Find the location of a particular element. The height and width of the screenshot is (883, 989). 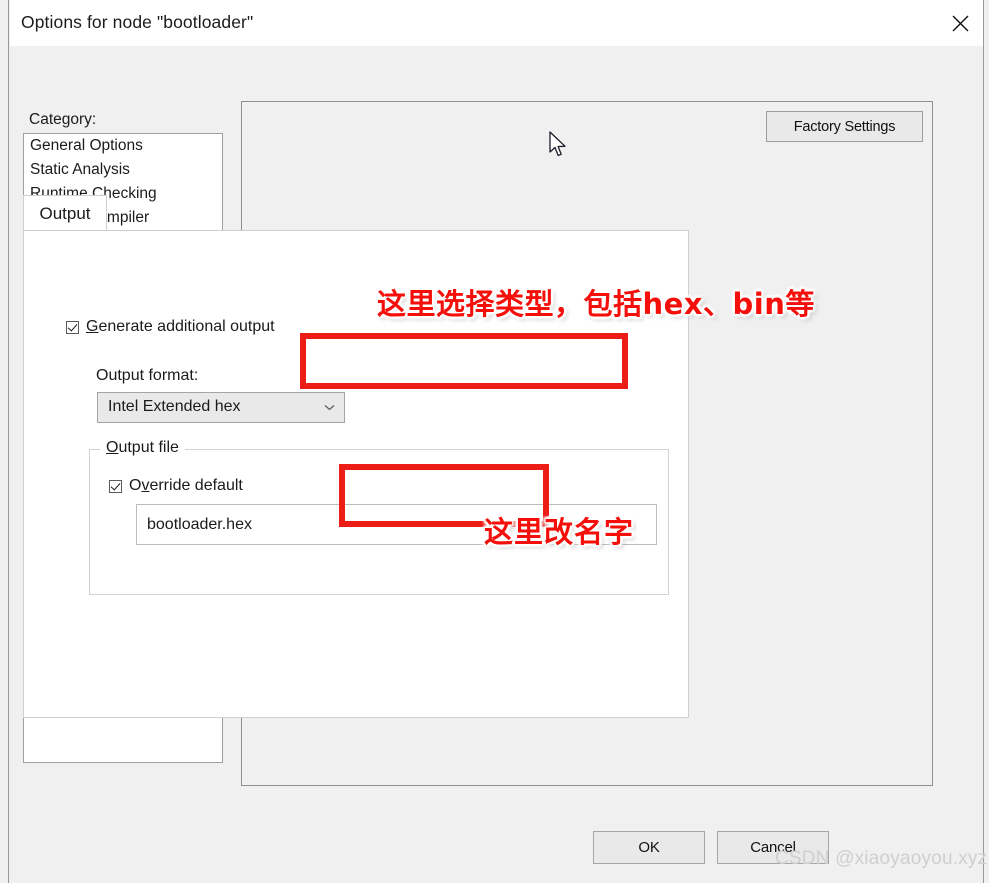

tab-output: Output is located at coordinates (65, 213).